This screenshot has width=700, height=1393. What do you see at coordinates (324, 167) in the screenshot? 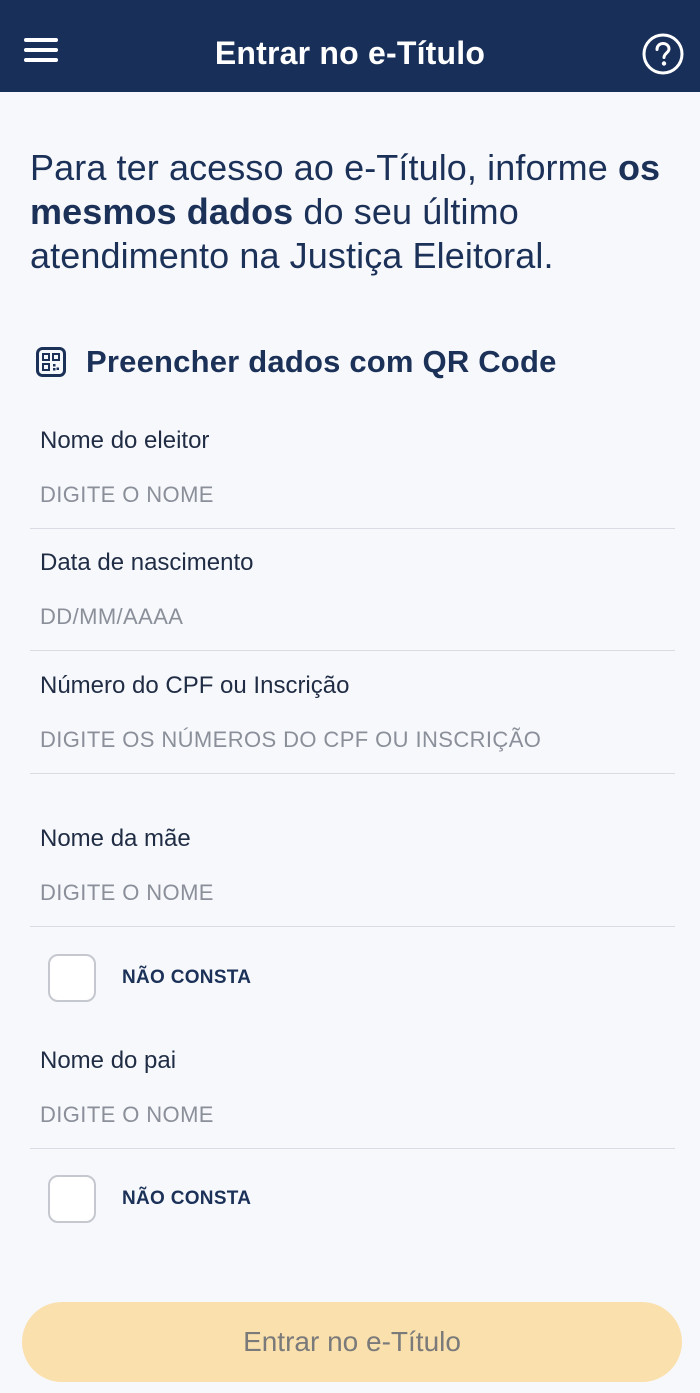
I see `intro-text-part1: Para ter acesso ao e-Título, informe` at bounding box center [324, 167].